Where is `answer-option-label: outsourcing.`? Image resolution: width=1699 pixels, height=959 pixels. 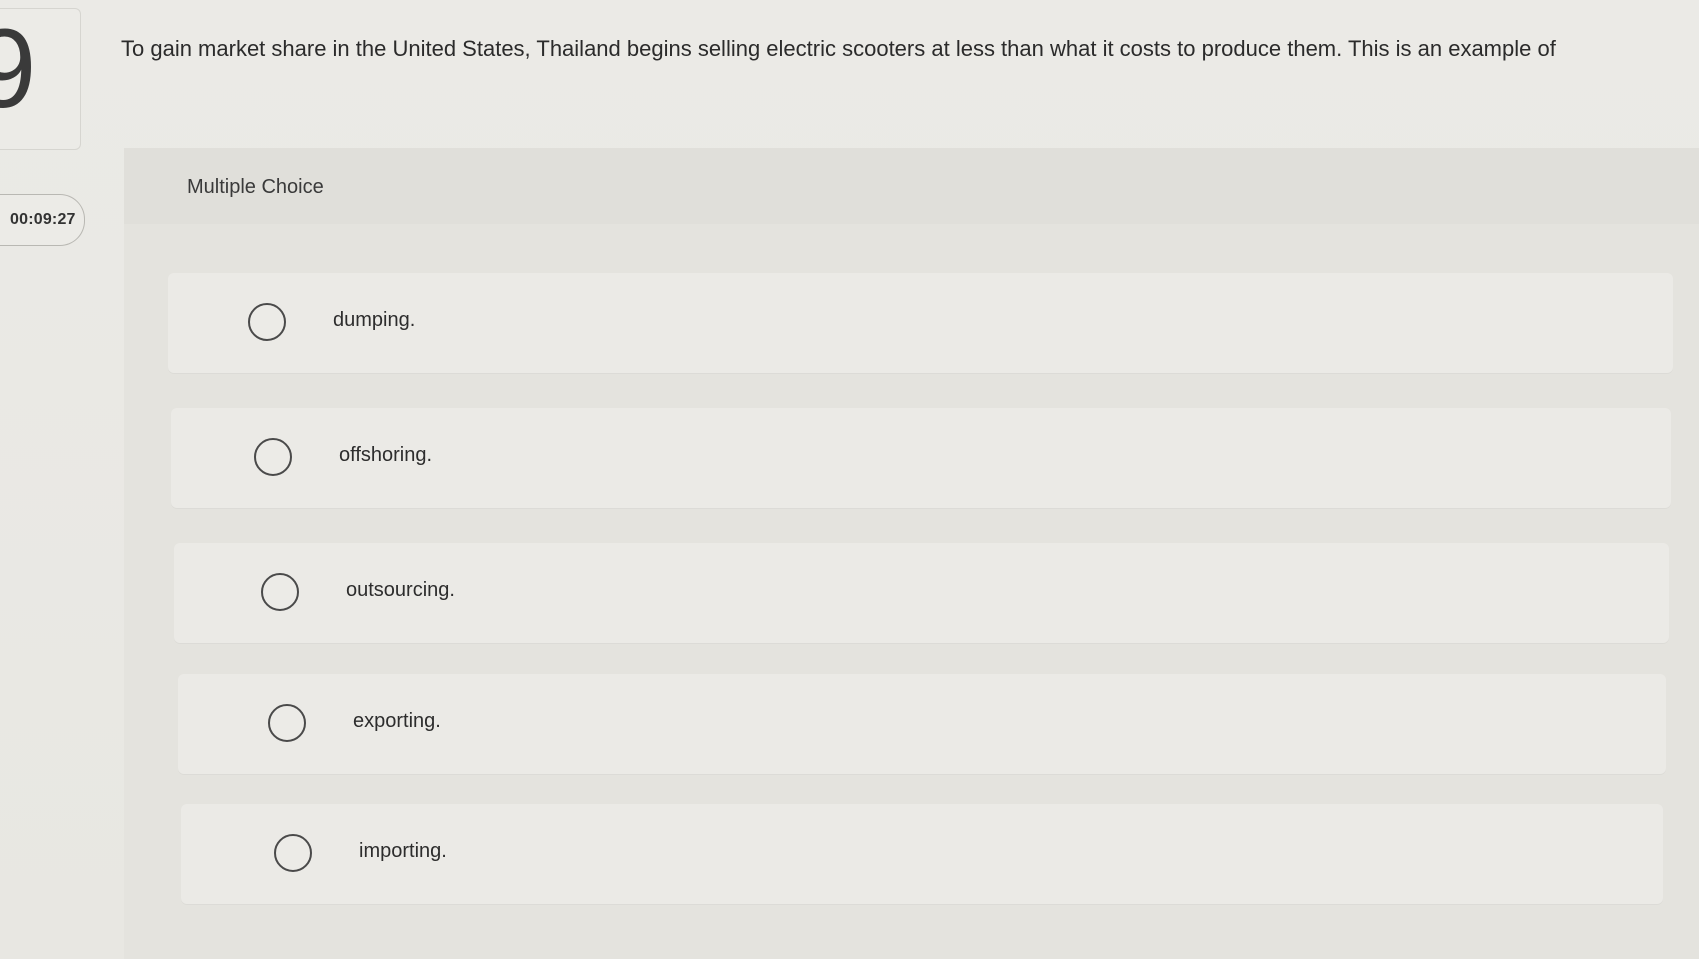
answer-option-label: outsourcing. is located at coordinates (400, 590).